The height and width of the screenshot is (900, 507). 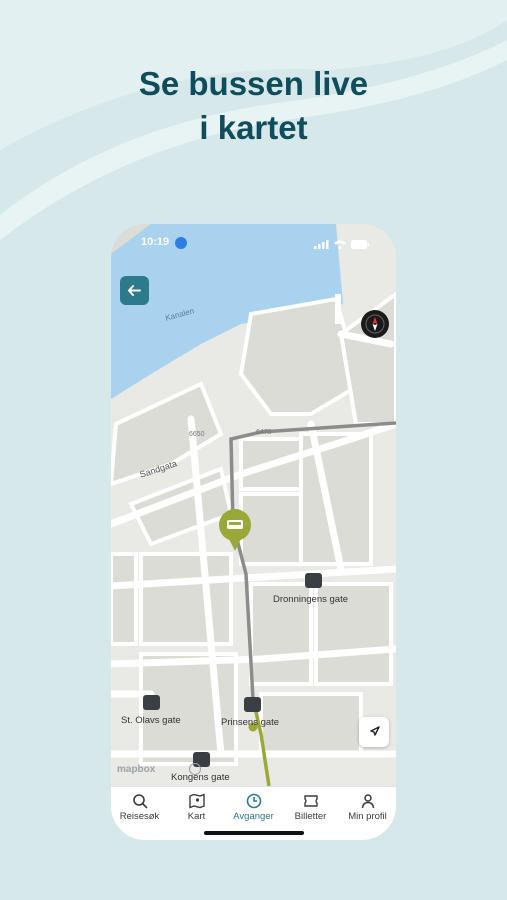 I want to click on tab-min-profil: Min profil, so click(x=367, y=811).